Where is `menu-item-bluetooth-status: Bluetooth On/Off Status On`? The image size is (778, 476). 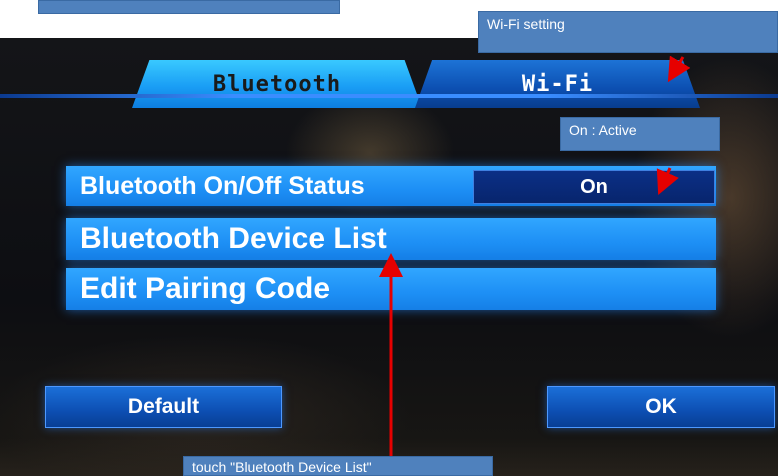 menu-item-bluetooth-status: Bluetooth On/Off Status On is located at coordinates (391, 186).